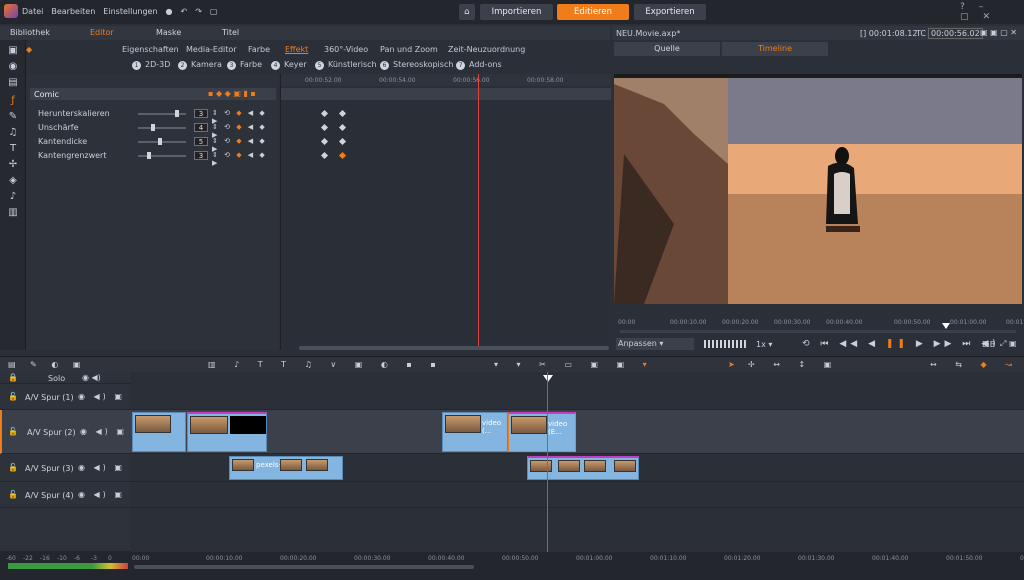  I want to click on bib-button: BiB, so click(988, 344).